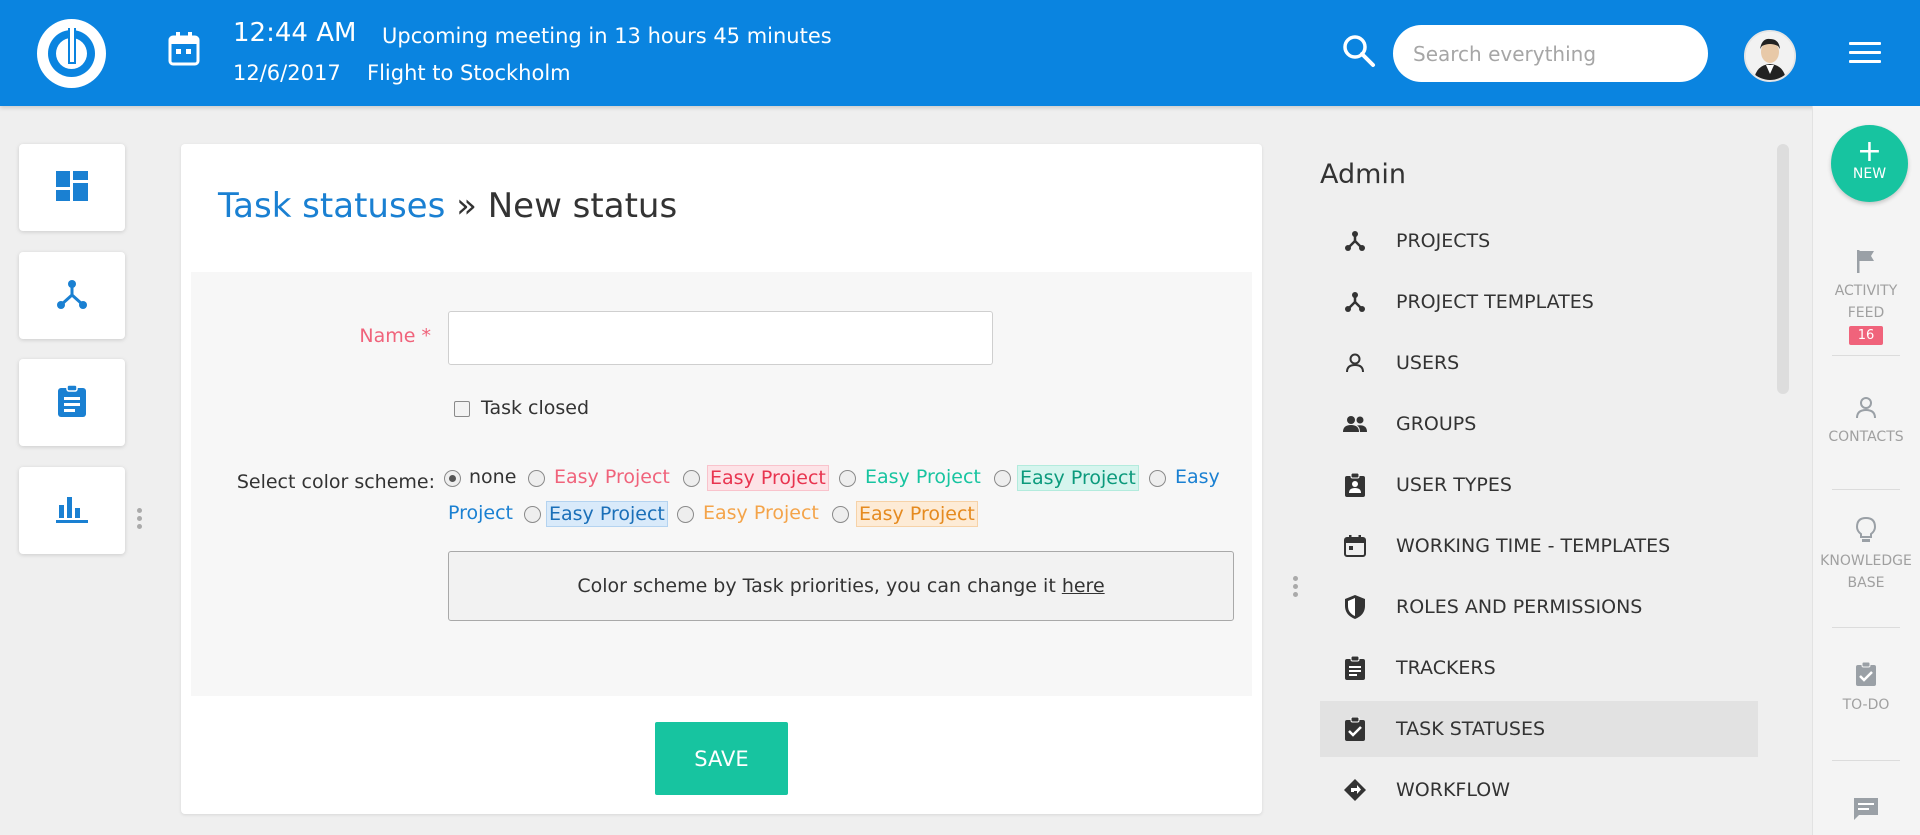 The image size is (1920, 835). What do you see at coordinates (331, 206) in the screenshot?
I see `breadcrumb-task-statuses: Task statuses` at bounding box center [331, 206].